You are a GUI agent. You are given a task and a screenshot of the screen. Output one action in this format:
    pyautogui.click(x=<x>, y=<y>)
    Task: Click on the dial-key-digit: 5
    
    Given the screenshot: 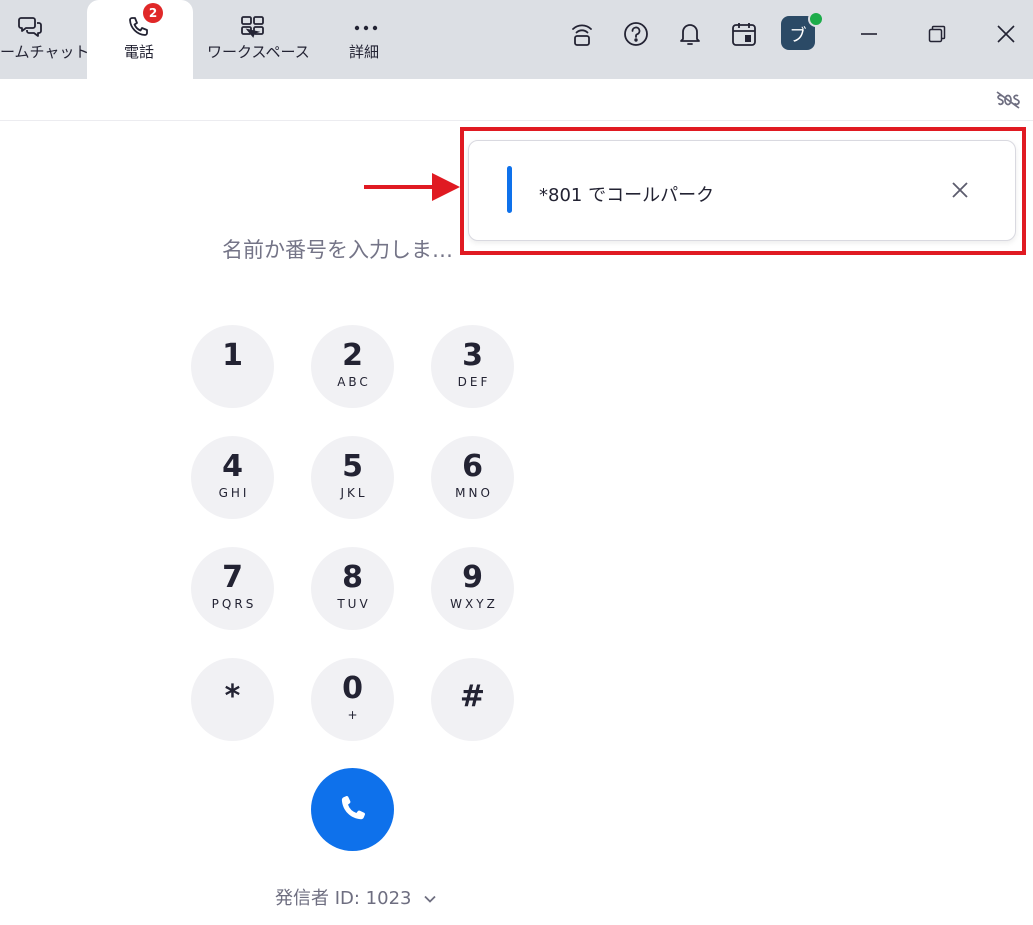 What is the action you would take?
    pyautogui.click(x=352, y=466)
    